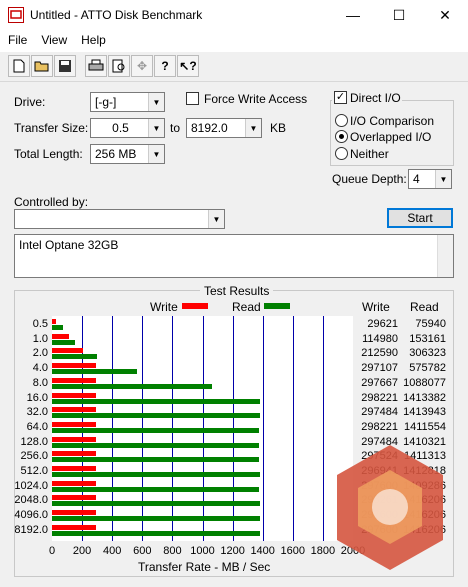 The image size is (468, 587). What do you see at coordinates (341, 136) in the screenshot?
I see `overlapped-io-radio` at bounding box center [341, 136].